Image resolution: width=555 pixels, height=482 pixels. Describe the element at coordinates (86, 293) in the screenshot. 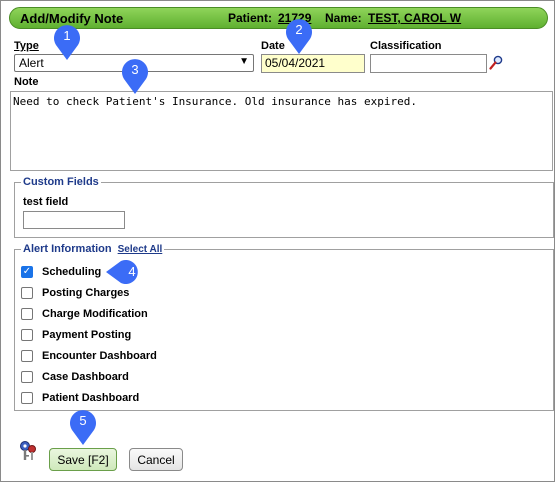

I see `posting-charges-label: Posting Charges` at that location.